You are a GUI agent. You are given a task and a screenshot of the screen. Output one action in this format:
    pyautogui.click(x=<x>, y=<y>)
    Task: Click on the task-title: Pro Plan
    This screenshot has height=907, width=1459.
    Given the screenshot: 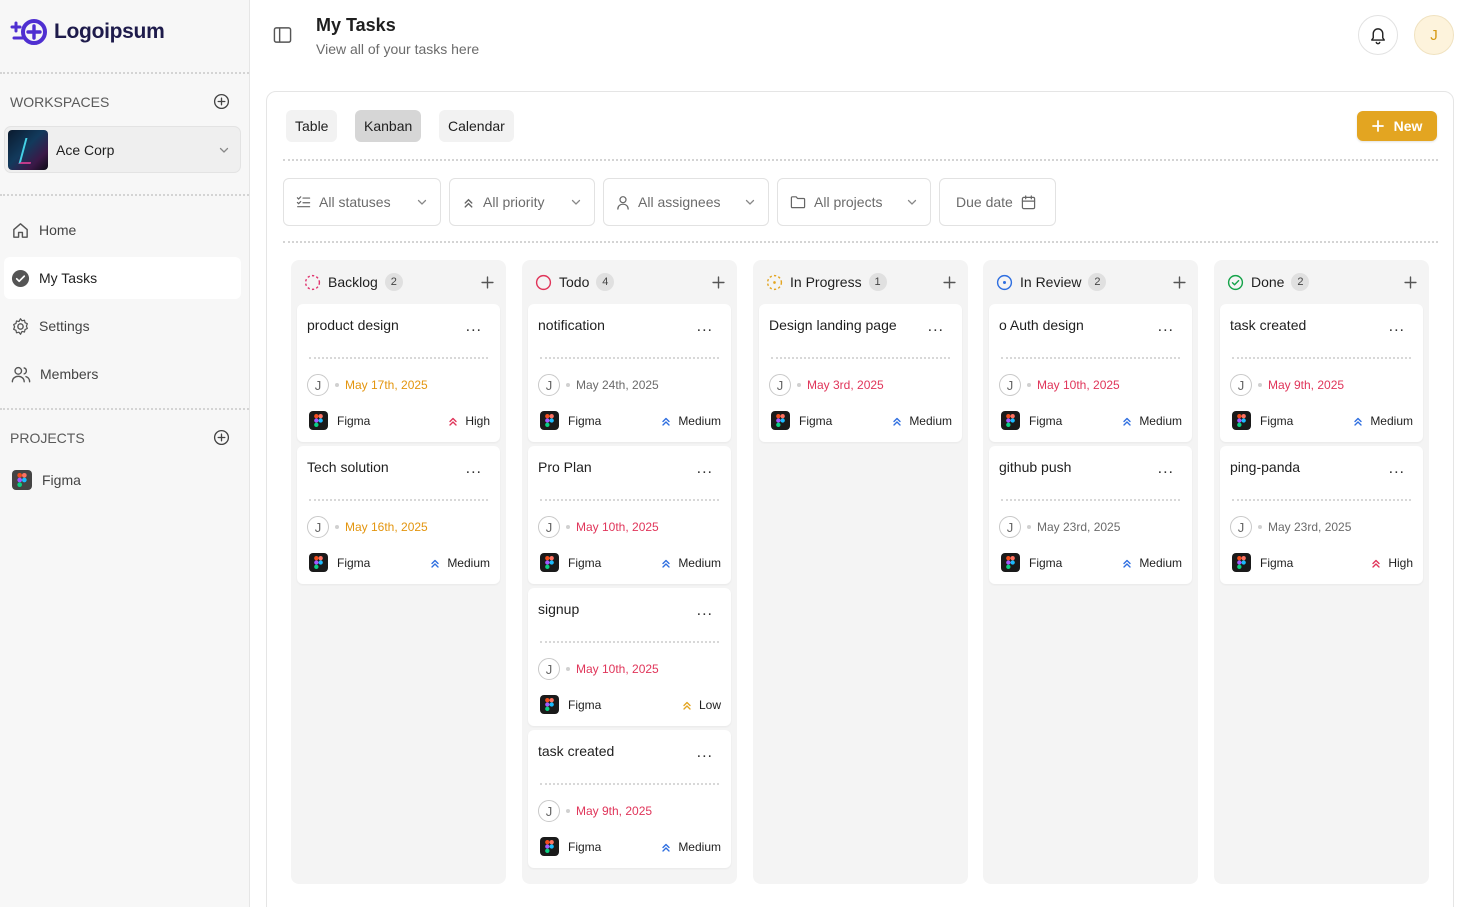 What is the action you would take?
    pyautogui.click(x=565, y=467)
    